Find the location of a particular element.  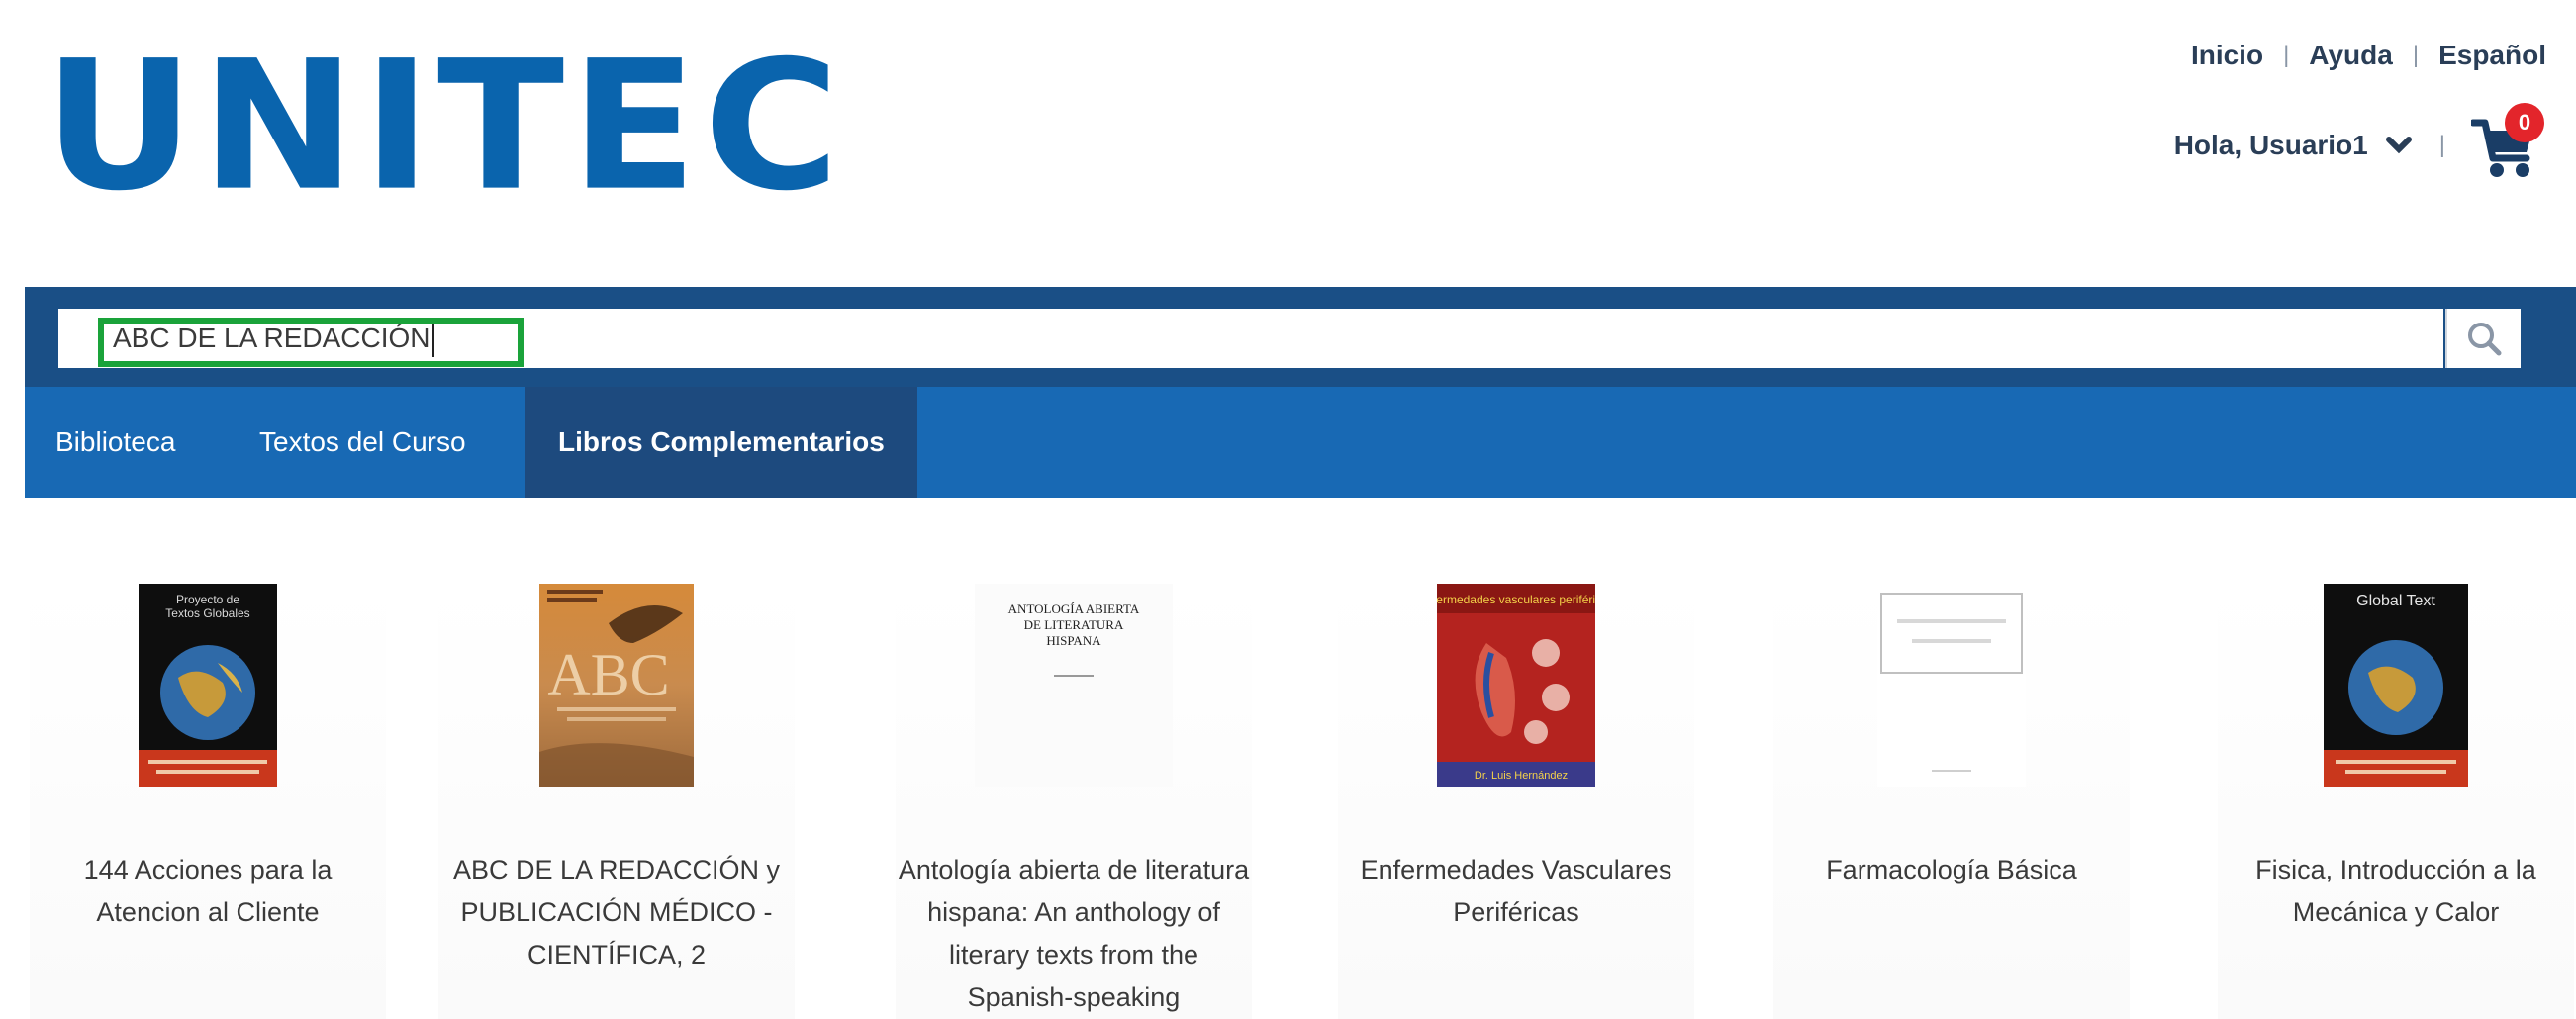

user-row: Hola, Usuario1 | 0 is located at coordinates (2359, 141).